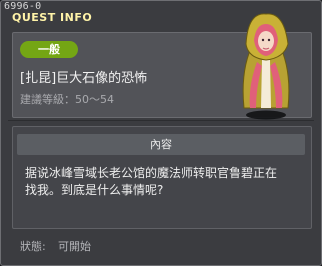 The height and width of the screenshot is (266, 322). I want to click on section-divider, so click(161, 120).